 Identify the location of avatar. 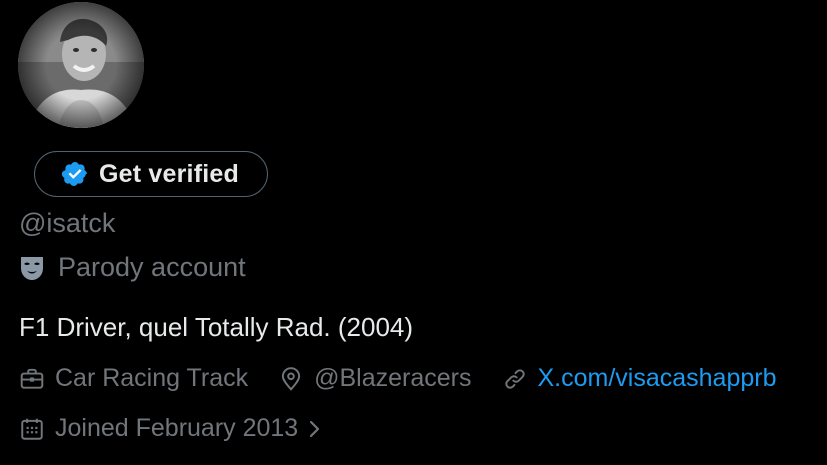
(81, 65).